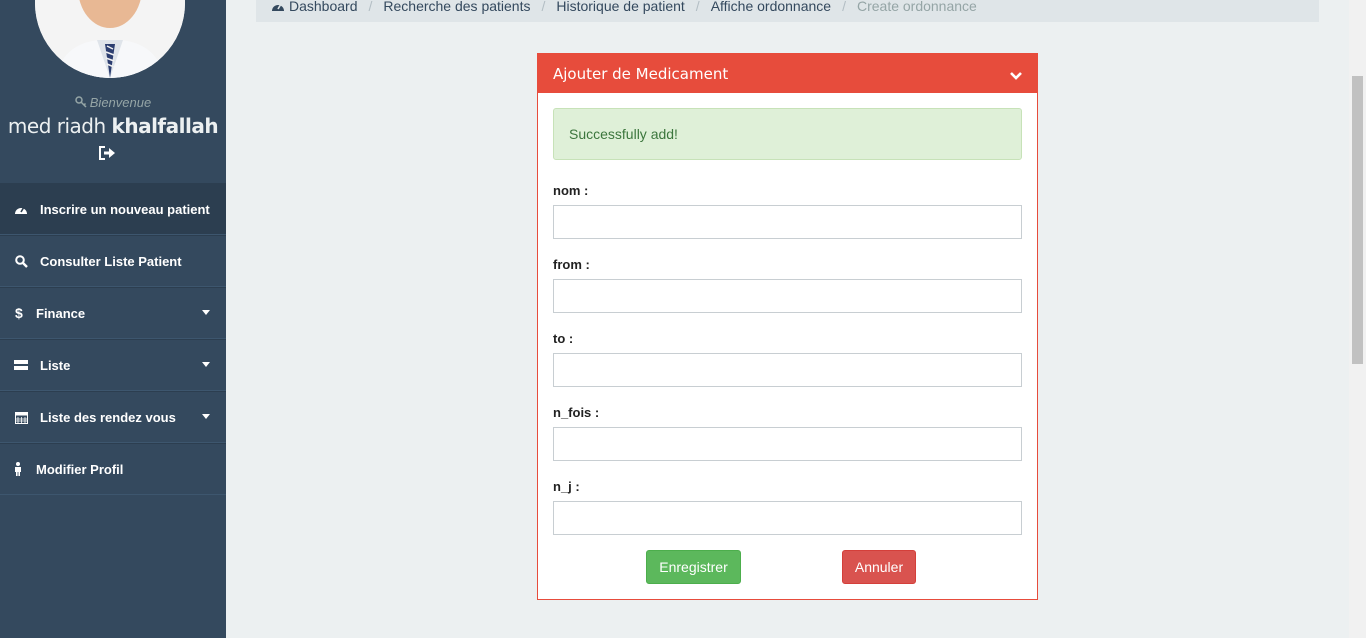 The width and height of the screenshot is (1366, 638). Describe the element at coordinates (125, 209) in the screenshot. I see `sidebar-item-label: Inscrire un nouveau patient` at that location.